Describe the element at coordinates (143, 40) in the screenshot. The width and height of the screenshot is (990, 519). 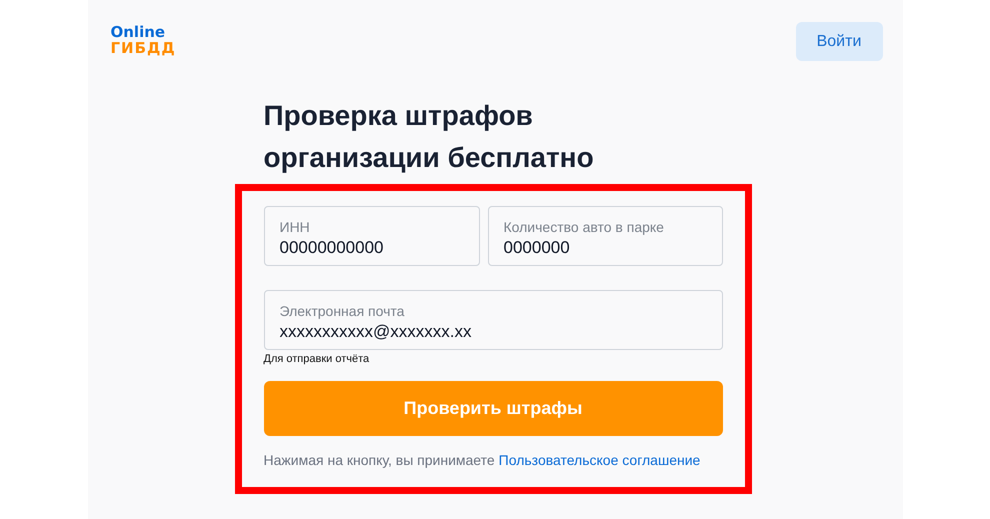
I see `logo: Online ГИБДД` at that location.